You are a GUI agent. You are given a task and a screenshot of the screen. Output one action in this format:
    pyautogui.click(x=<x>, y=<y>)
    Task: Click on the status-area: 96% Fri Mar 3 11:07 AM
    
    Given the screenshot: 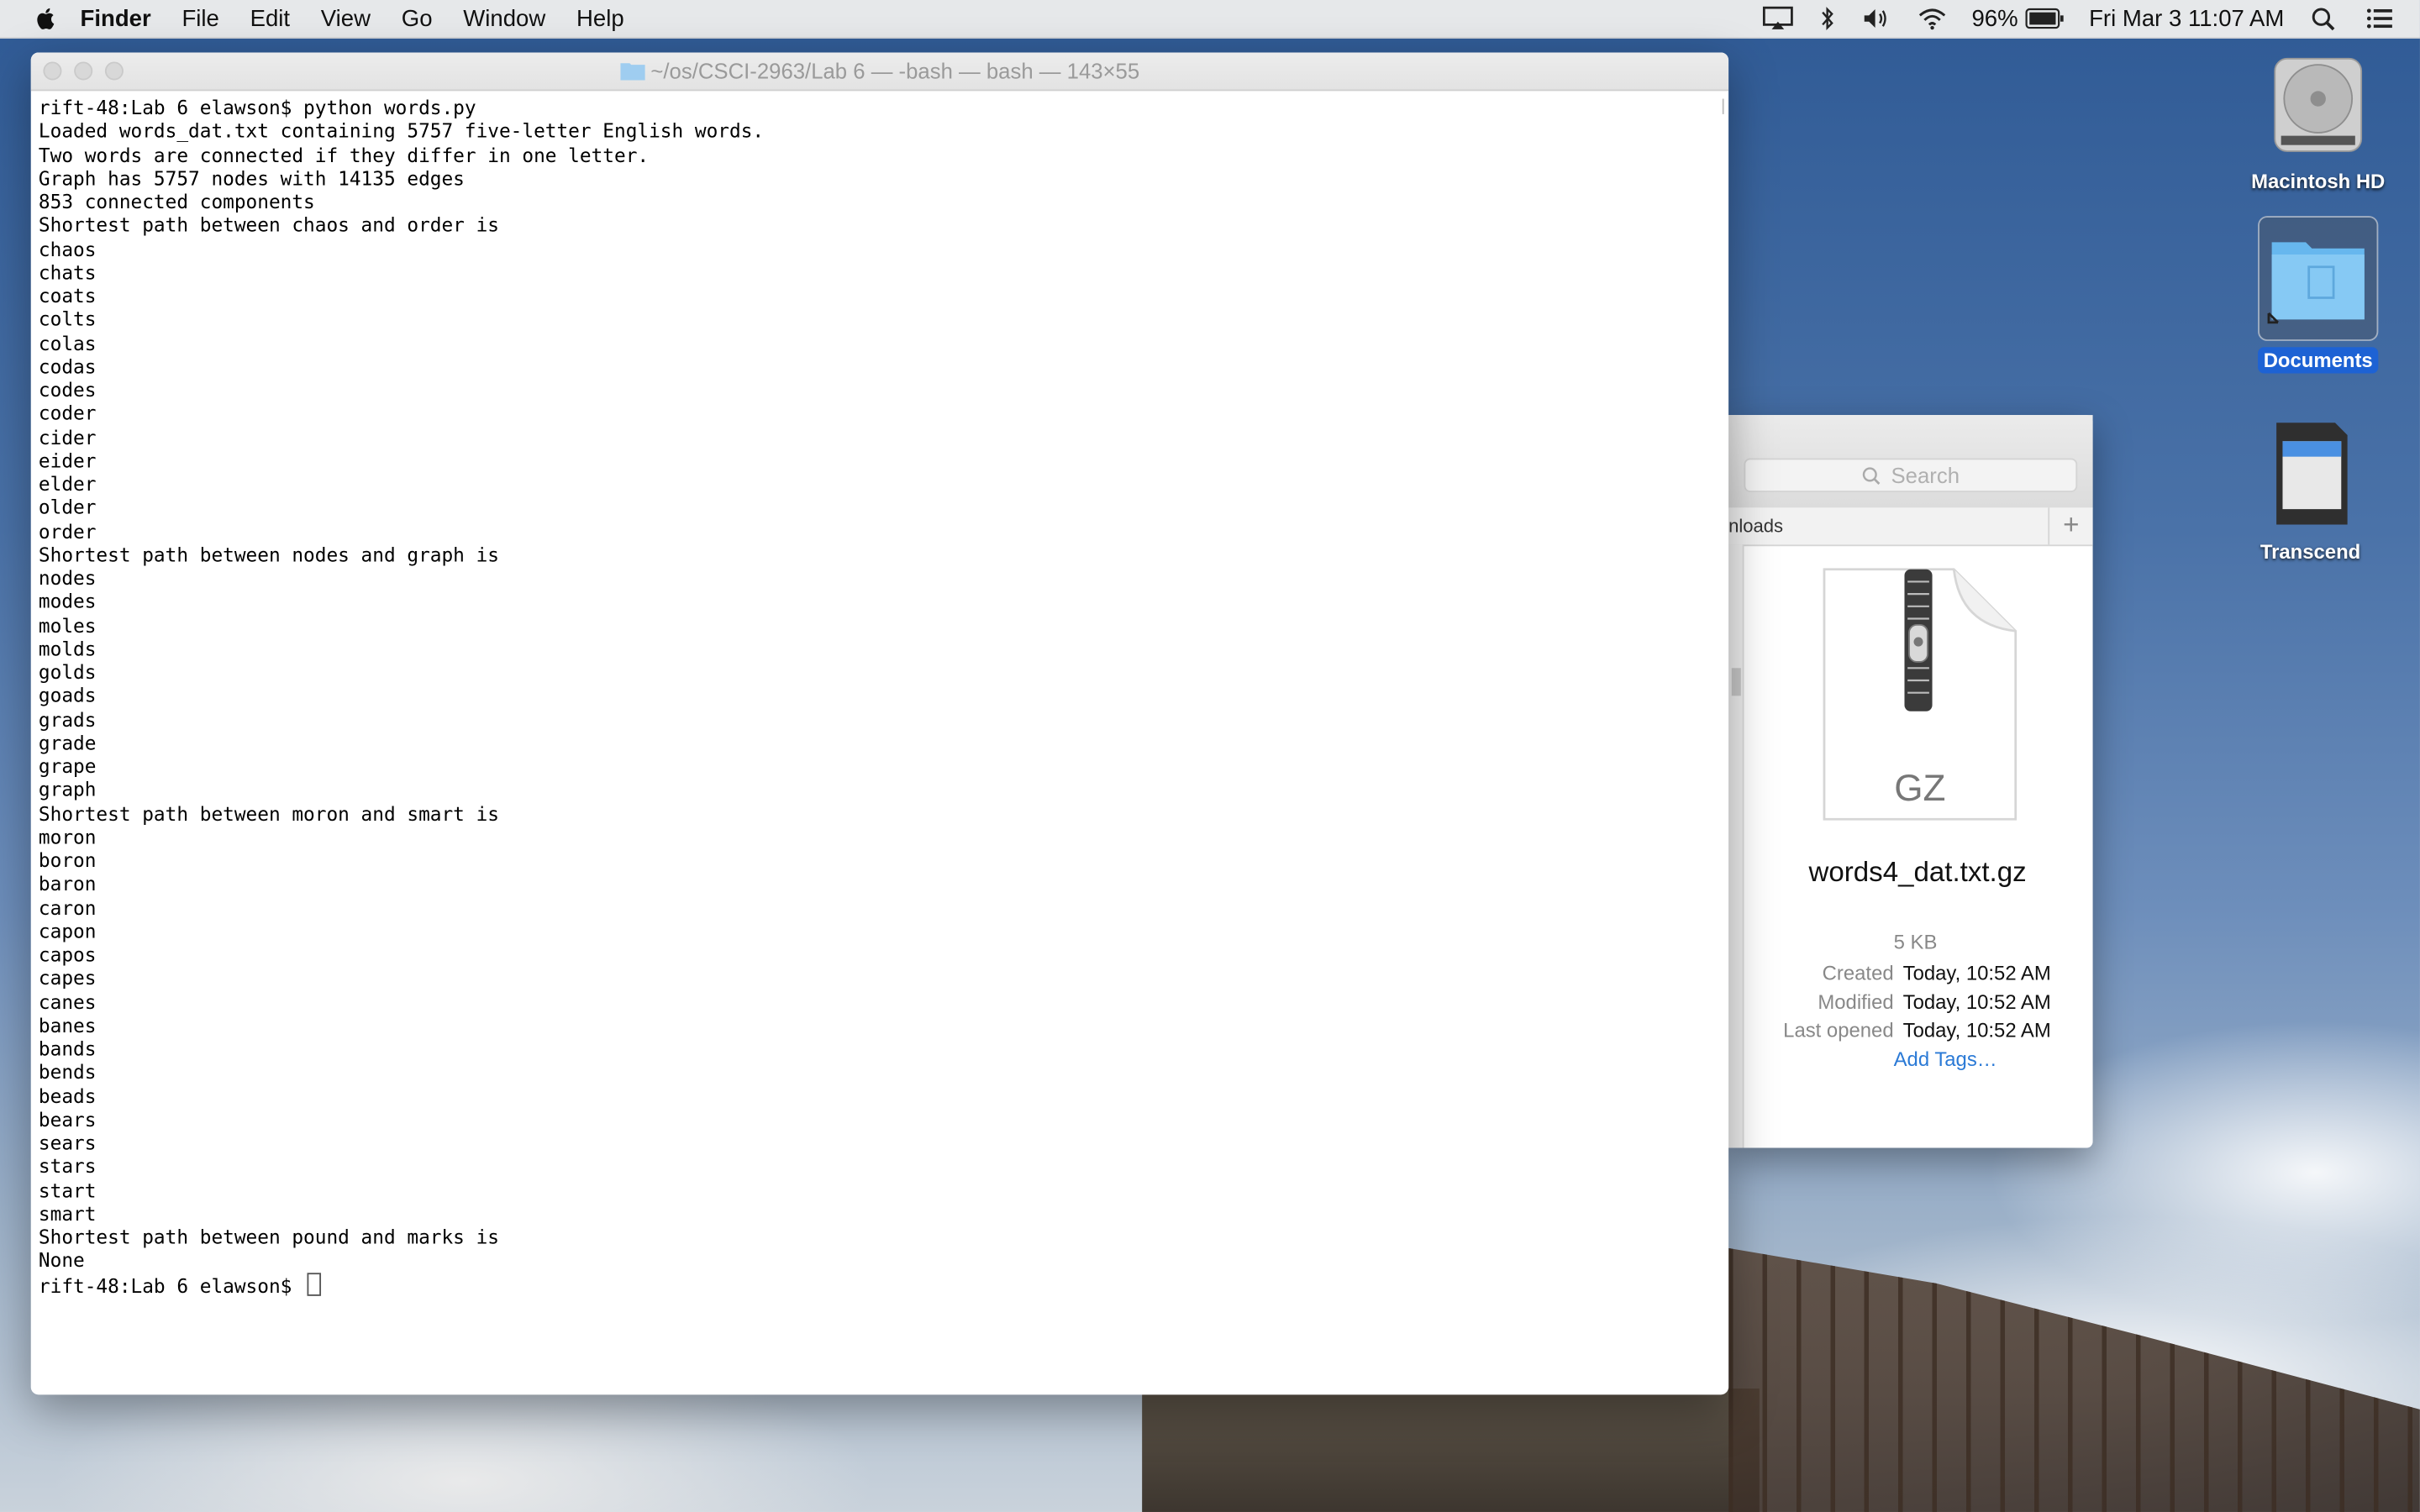 What is the action you would take?
    pyautogui.click(x=2091, y=18)
    